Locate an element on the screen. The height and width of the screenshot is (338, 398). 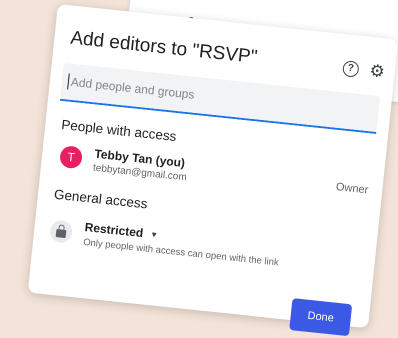
help-icon: ? is located at coordinates (351, 69).